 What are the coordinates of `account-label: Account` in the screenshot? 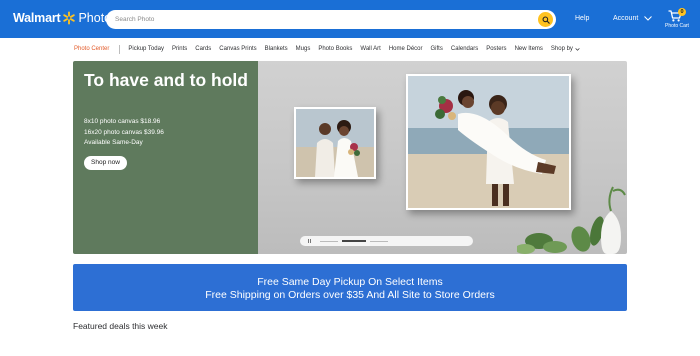 It's located at (626, 18).